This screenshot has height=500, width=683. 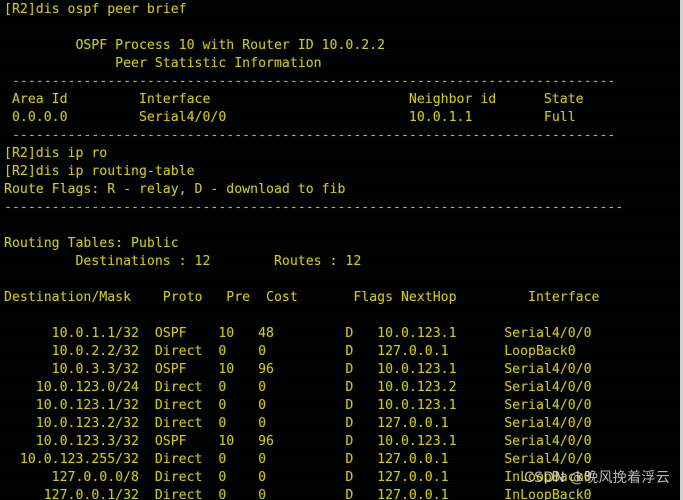 What do you see at coordinates (56, 153) in the screenshot?
I see `command-line-dis-ip-ro: [R2]dis ip ro` at bounding box center [56, 153].